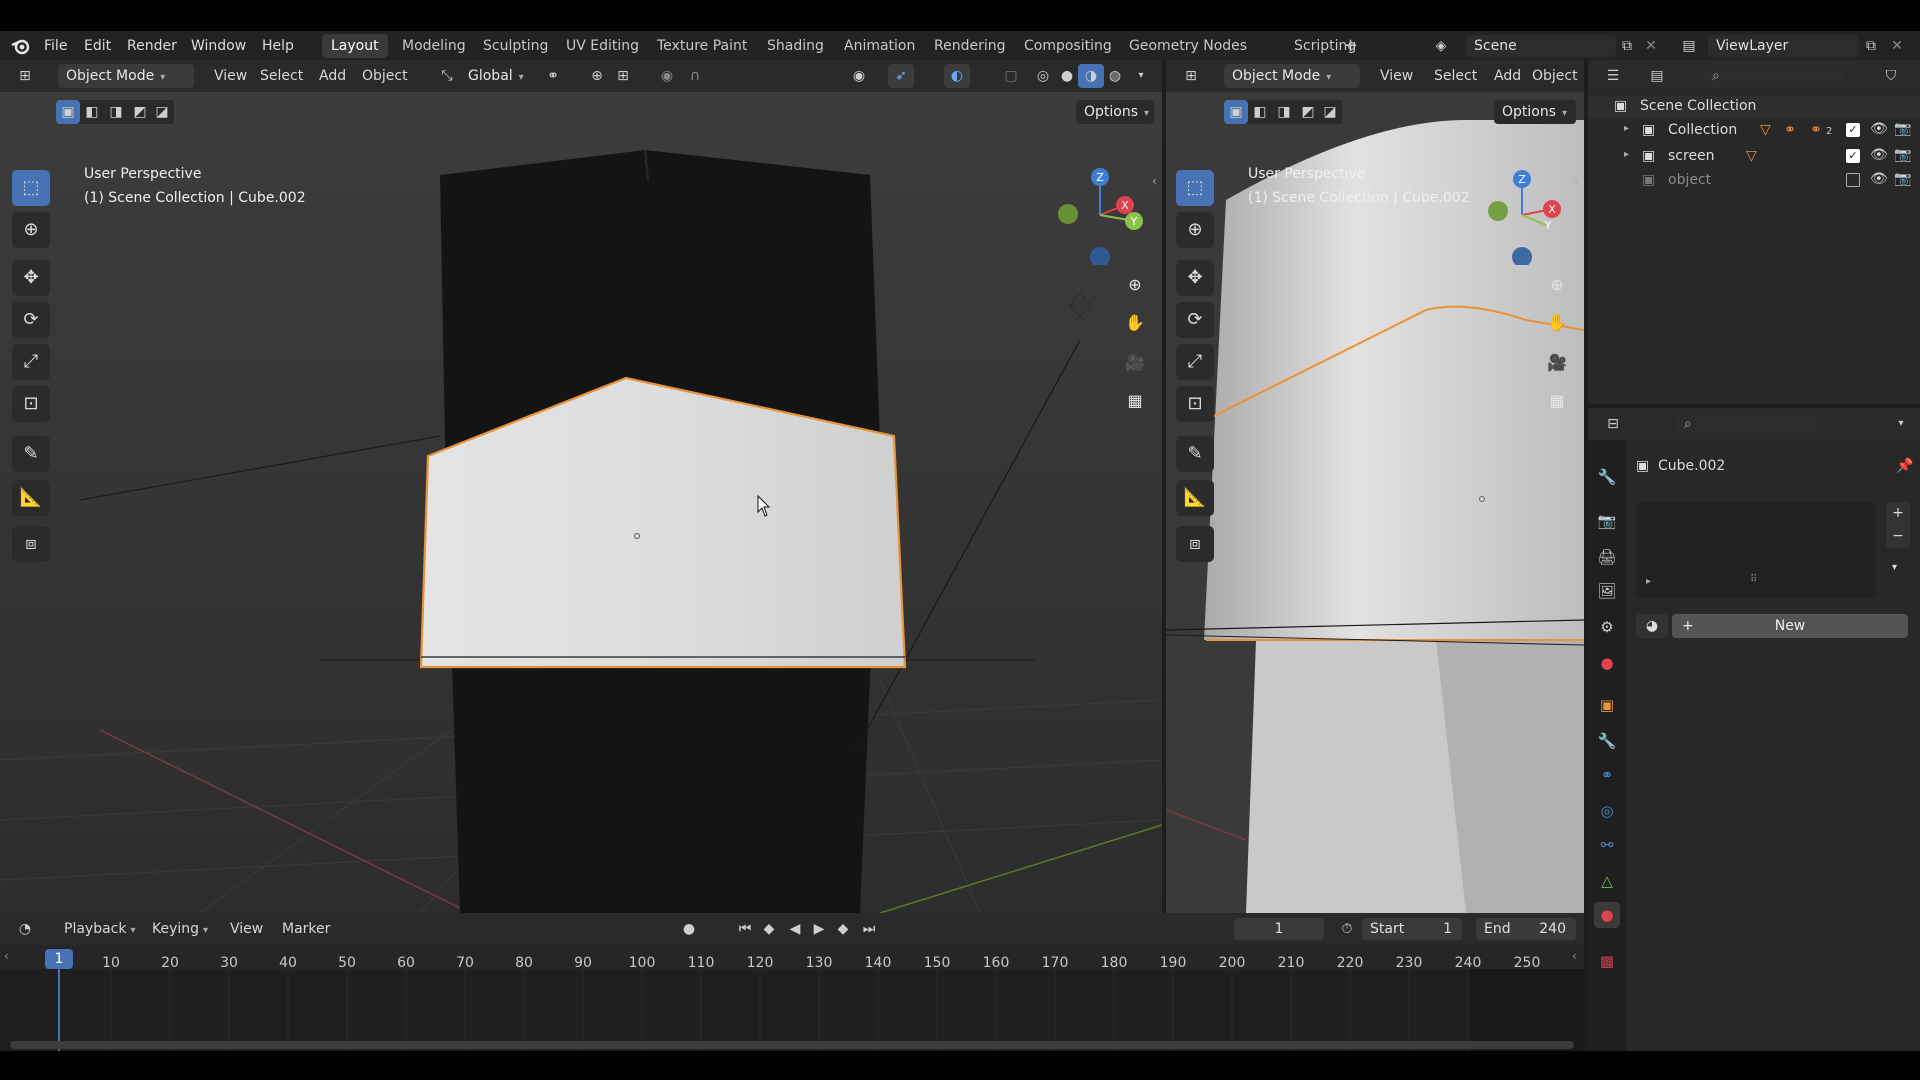 Image resolution: width=1920 pixels, height=1080 pixels. Describe the element at coordinates (434, 46) in the screenshot. I see `tab-modeling: Modeling` at that location.